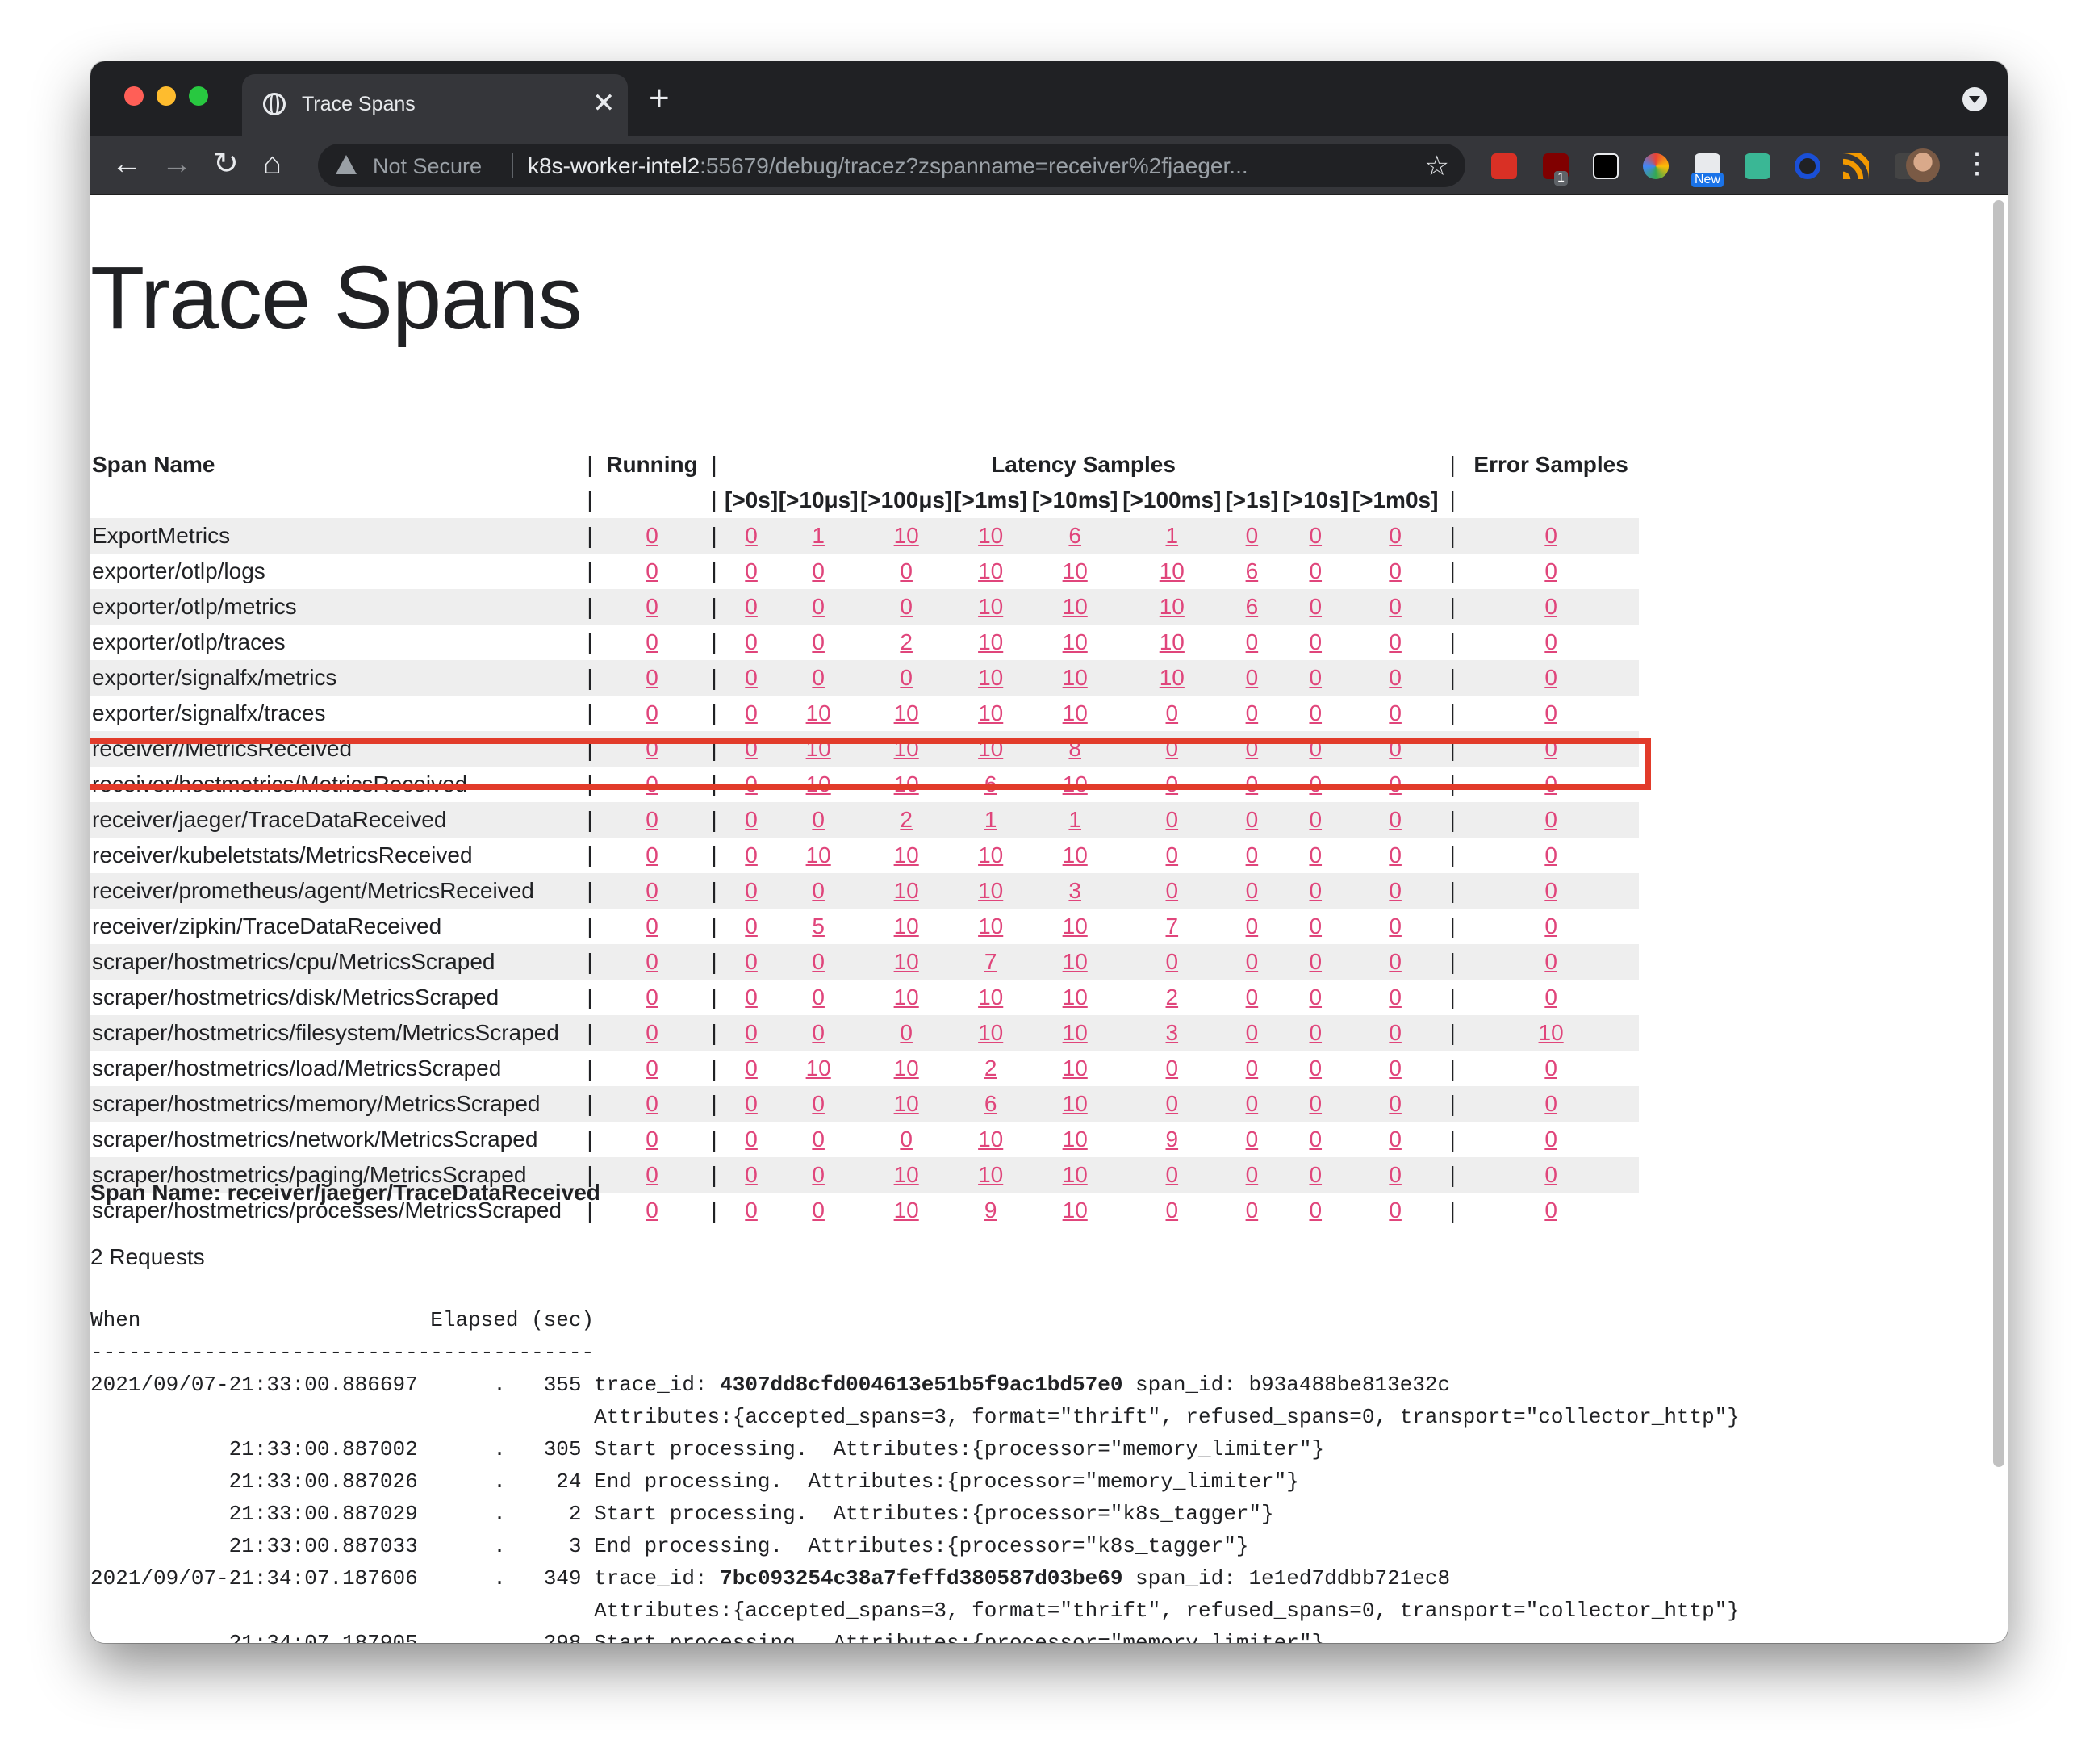  I want to click on minimize-window-button, so click(167, 96).